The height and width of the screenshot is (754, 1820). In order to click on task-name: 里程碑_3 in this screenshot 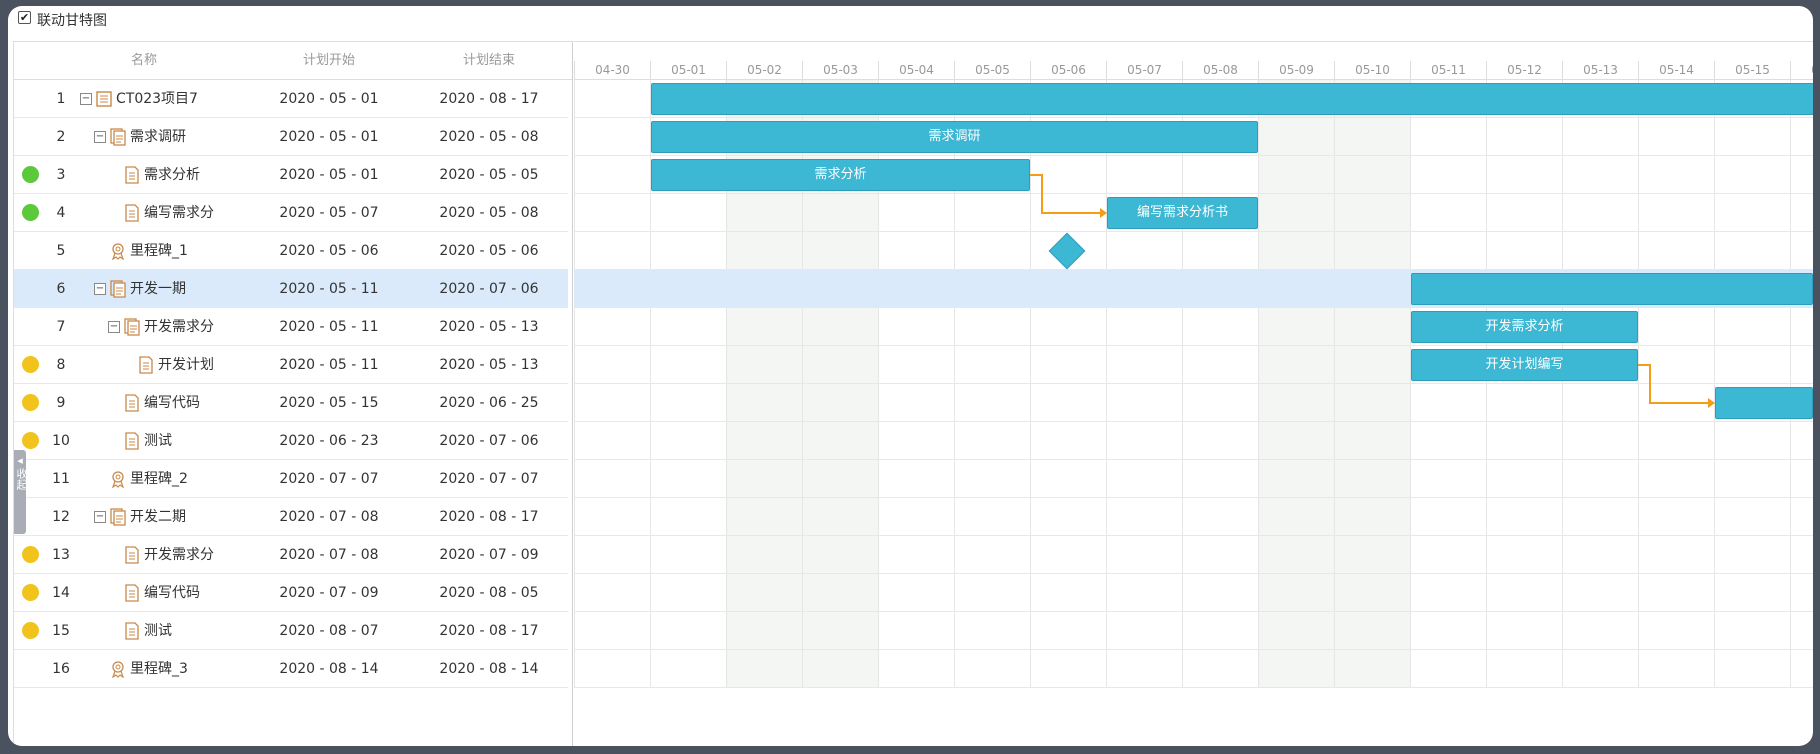, I will do `click(159, 669)`.